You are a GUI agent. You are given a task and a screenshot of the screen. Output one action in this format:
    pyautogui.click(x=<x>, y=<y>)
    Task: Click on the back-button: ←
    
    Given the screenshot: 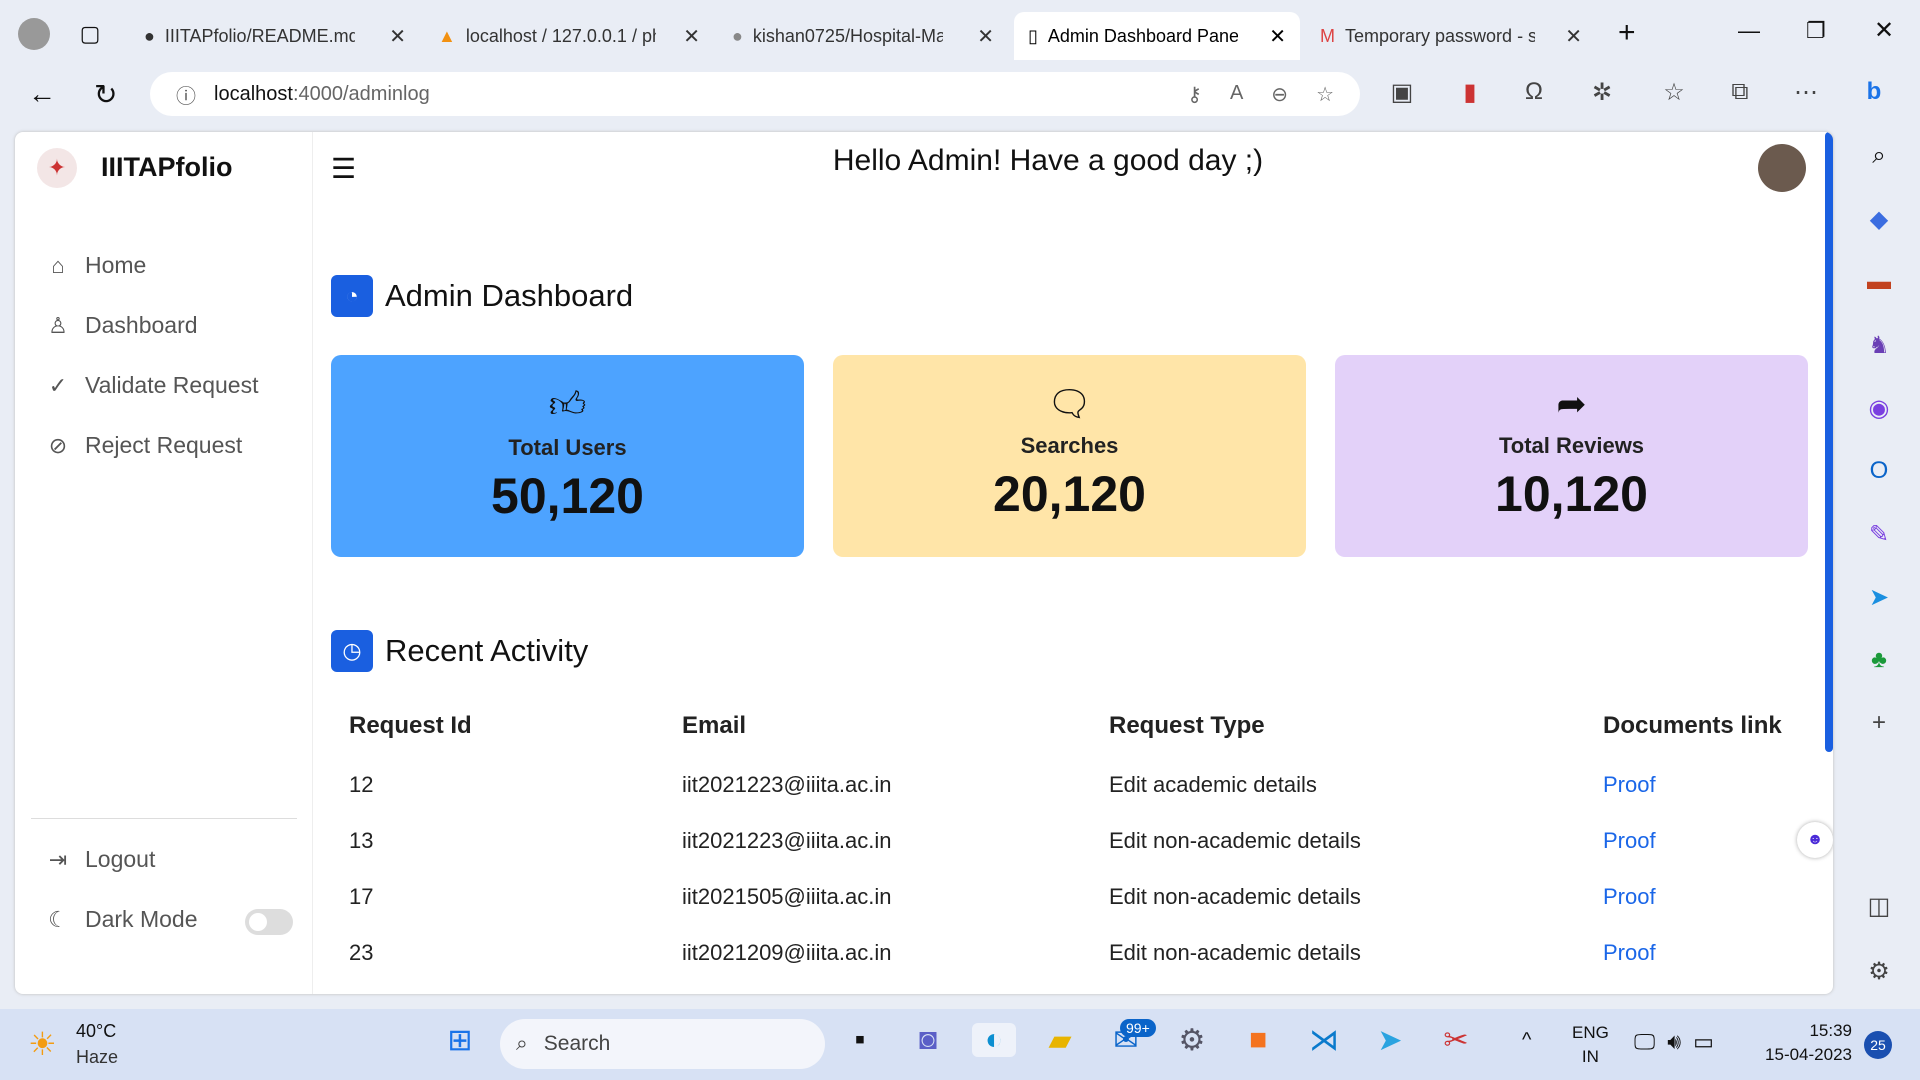 What is the action you would take?
    pyautogui.click(x=42, y=94)
    